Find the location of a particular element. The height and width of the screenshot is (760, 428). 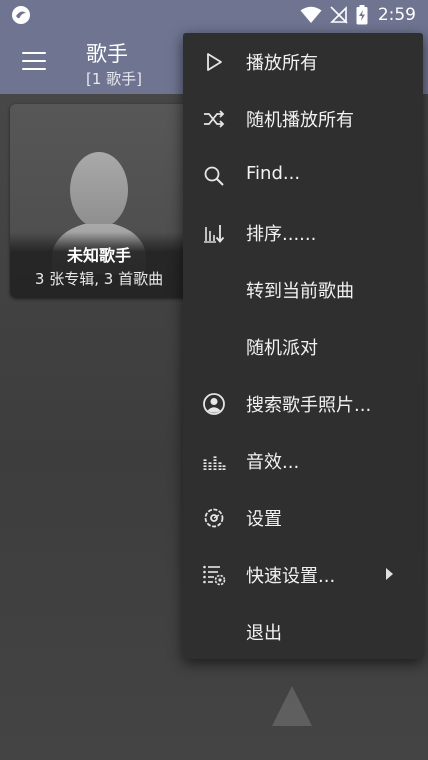

menu-label: 随机播放所有 is located at coordinates (300, 120).